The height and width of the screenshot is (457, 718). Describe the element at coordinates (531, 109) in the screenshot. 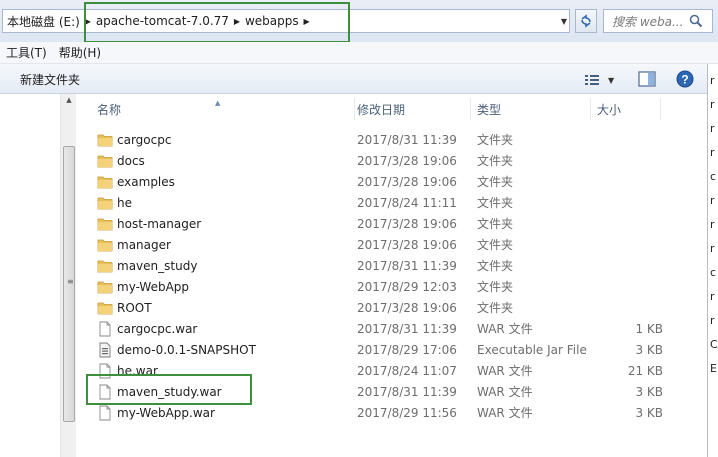

I see `column-header-type: 类型` at that location.